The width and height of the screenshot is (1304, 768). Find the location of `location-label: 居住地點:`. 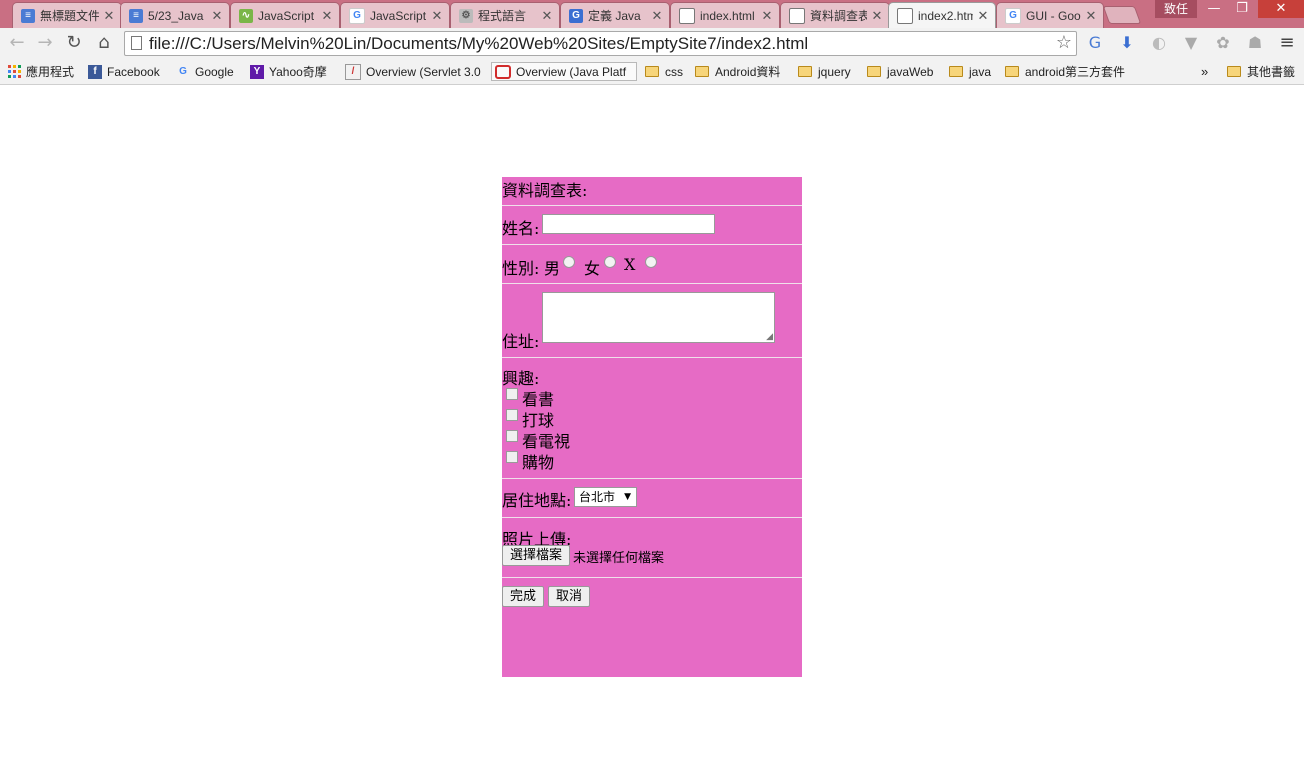

location-label: 居住地點: is located at coordinates (537, 500).